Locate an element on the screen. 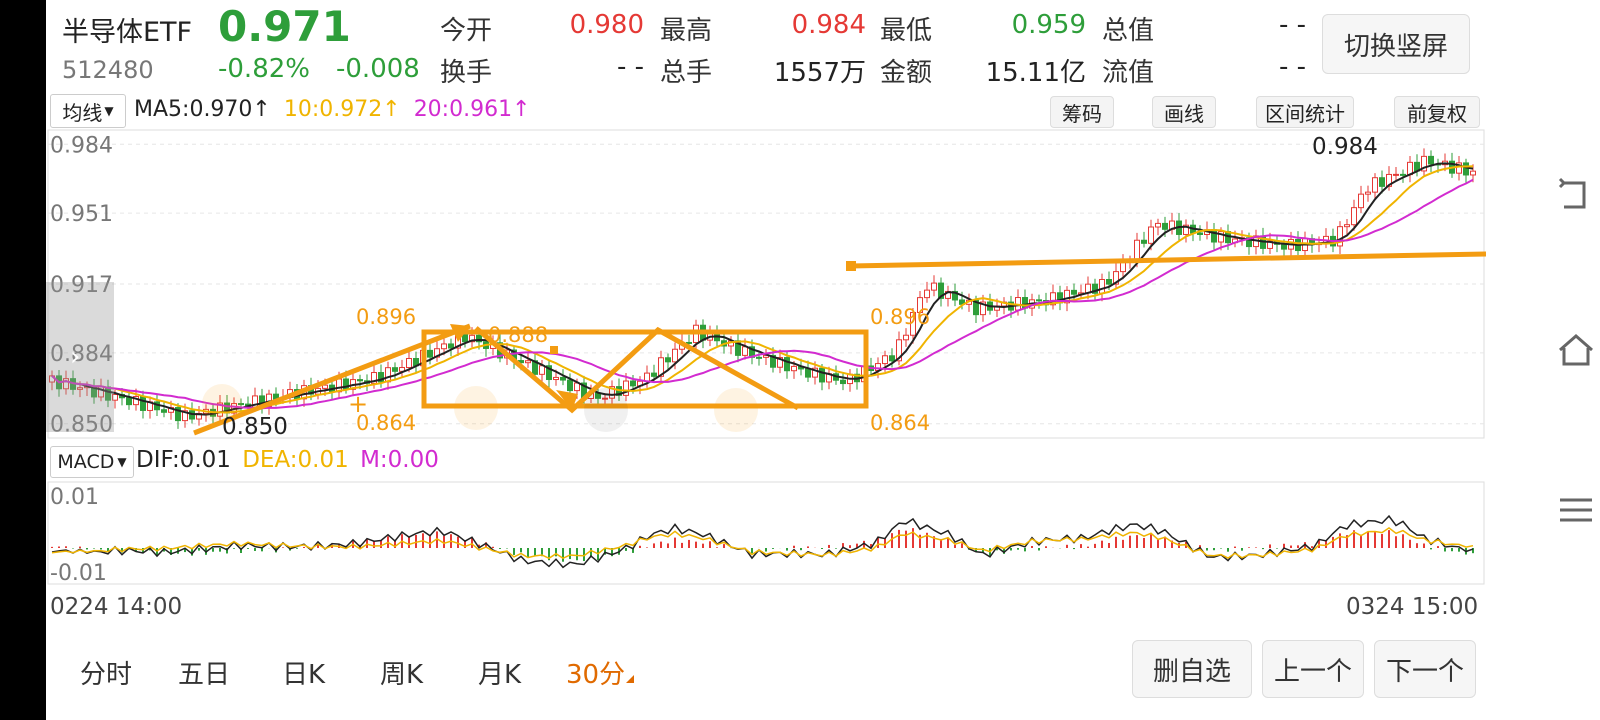  macd-chart: 0.01 -0.01 is located at coordinates (766, 533).